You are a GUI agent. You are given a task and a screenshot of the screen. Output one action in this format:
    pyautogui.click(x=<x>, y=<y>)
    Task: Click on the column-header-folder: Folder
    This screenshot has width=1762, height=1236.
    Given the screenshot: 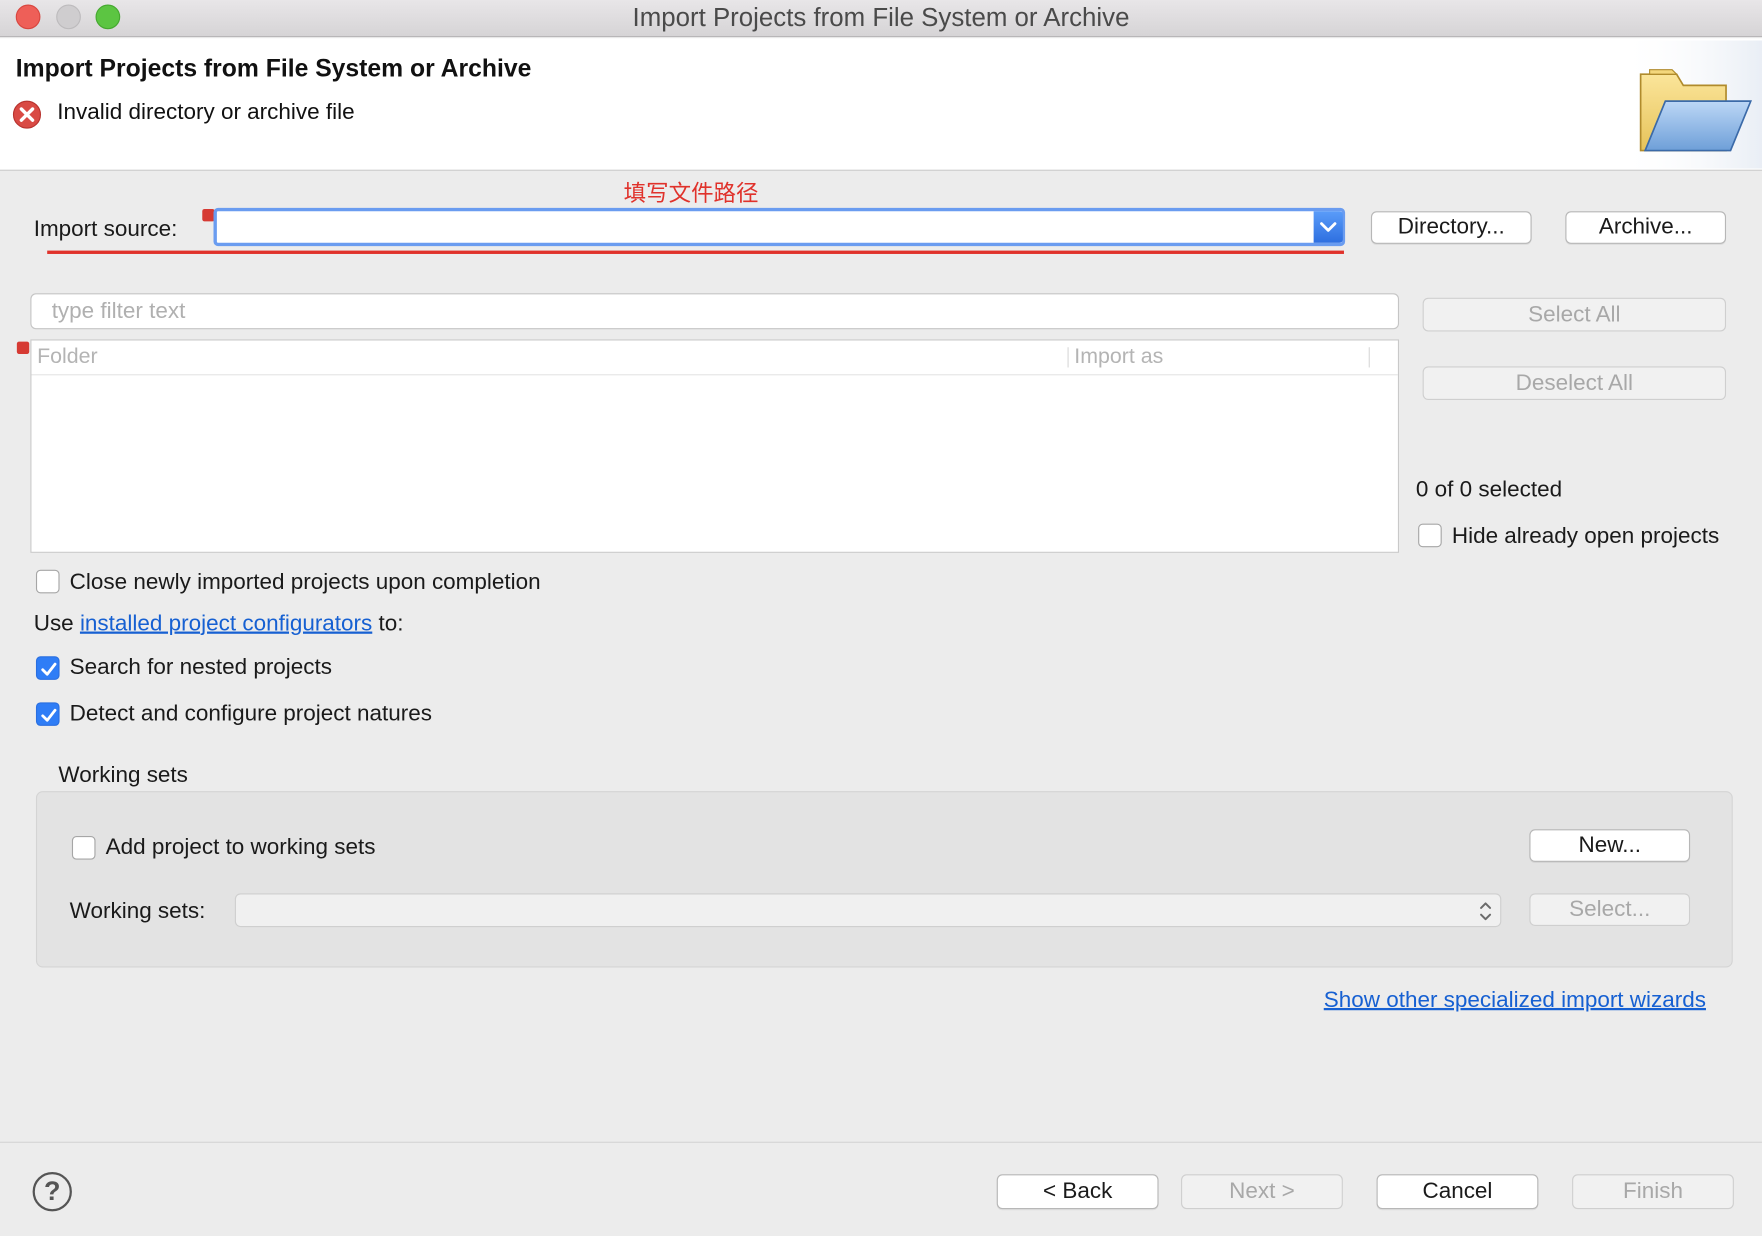 What is the action you would take?
    pyautogui.click(x=67, y=357)
    